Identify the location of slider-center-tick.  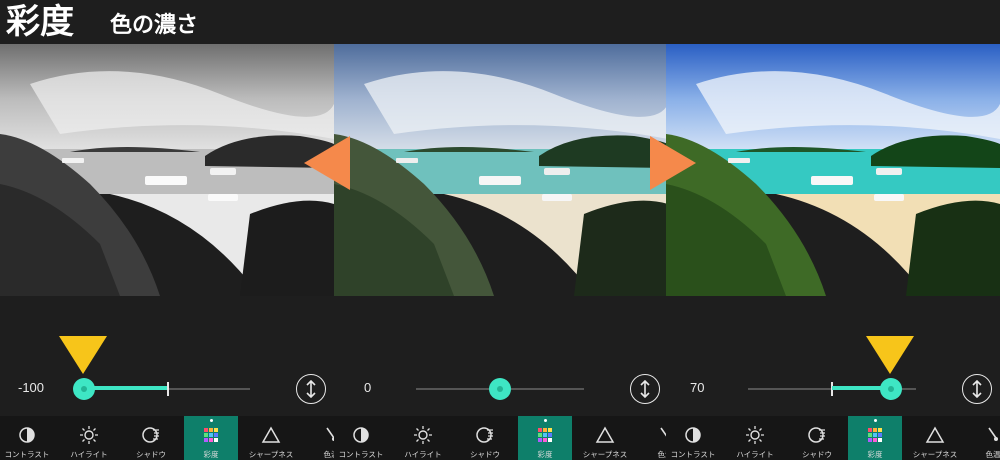
(168, 389).